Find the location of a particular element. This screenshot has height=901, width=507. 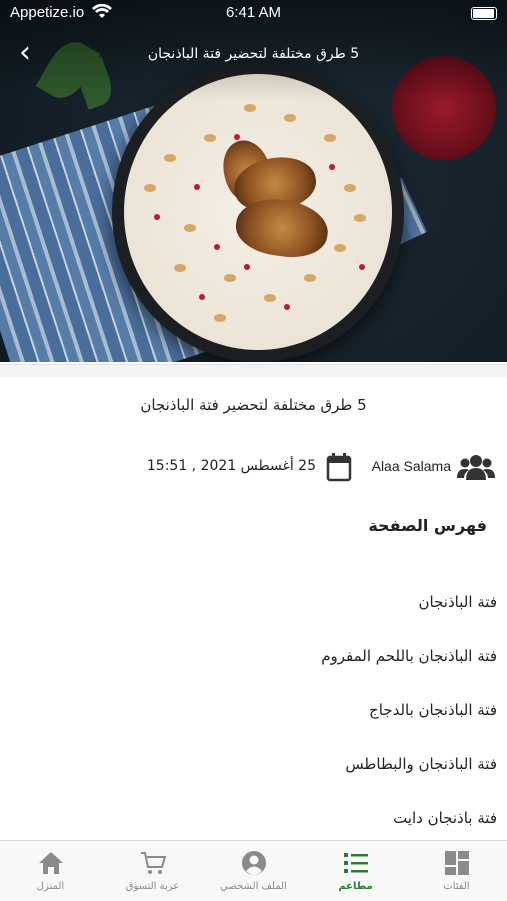

tab-cart: عربة التسوق is located at coordinates (152, 871).